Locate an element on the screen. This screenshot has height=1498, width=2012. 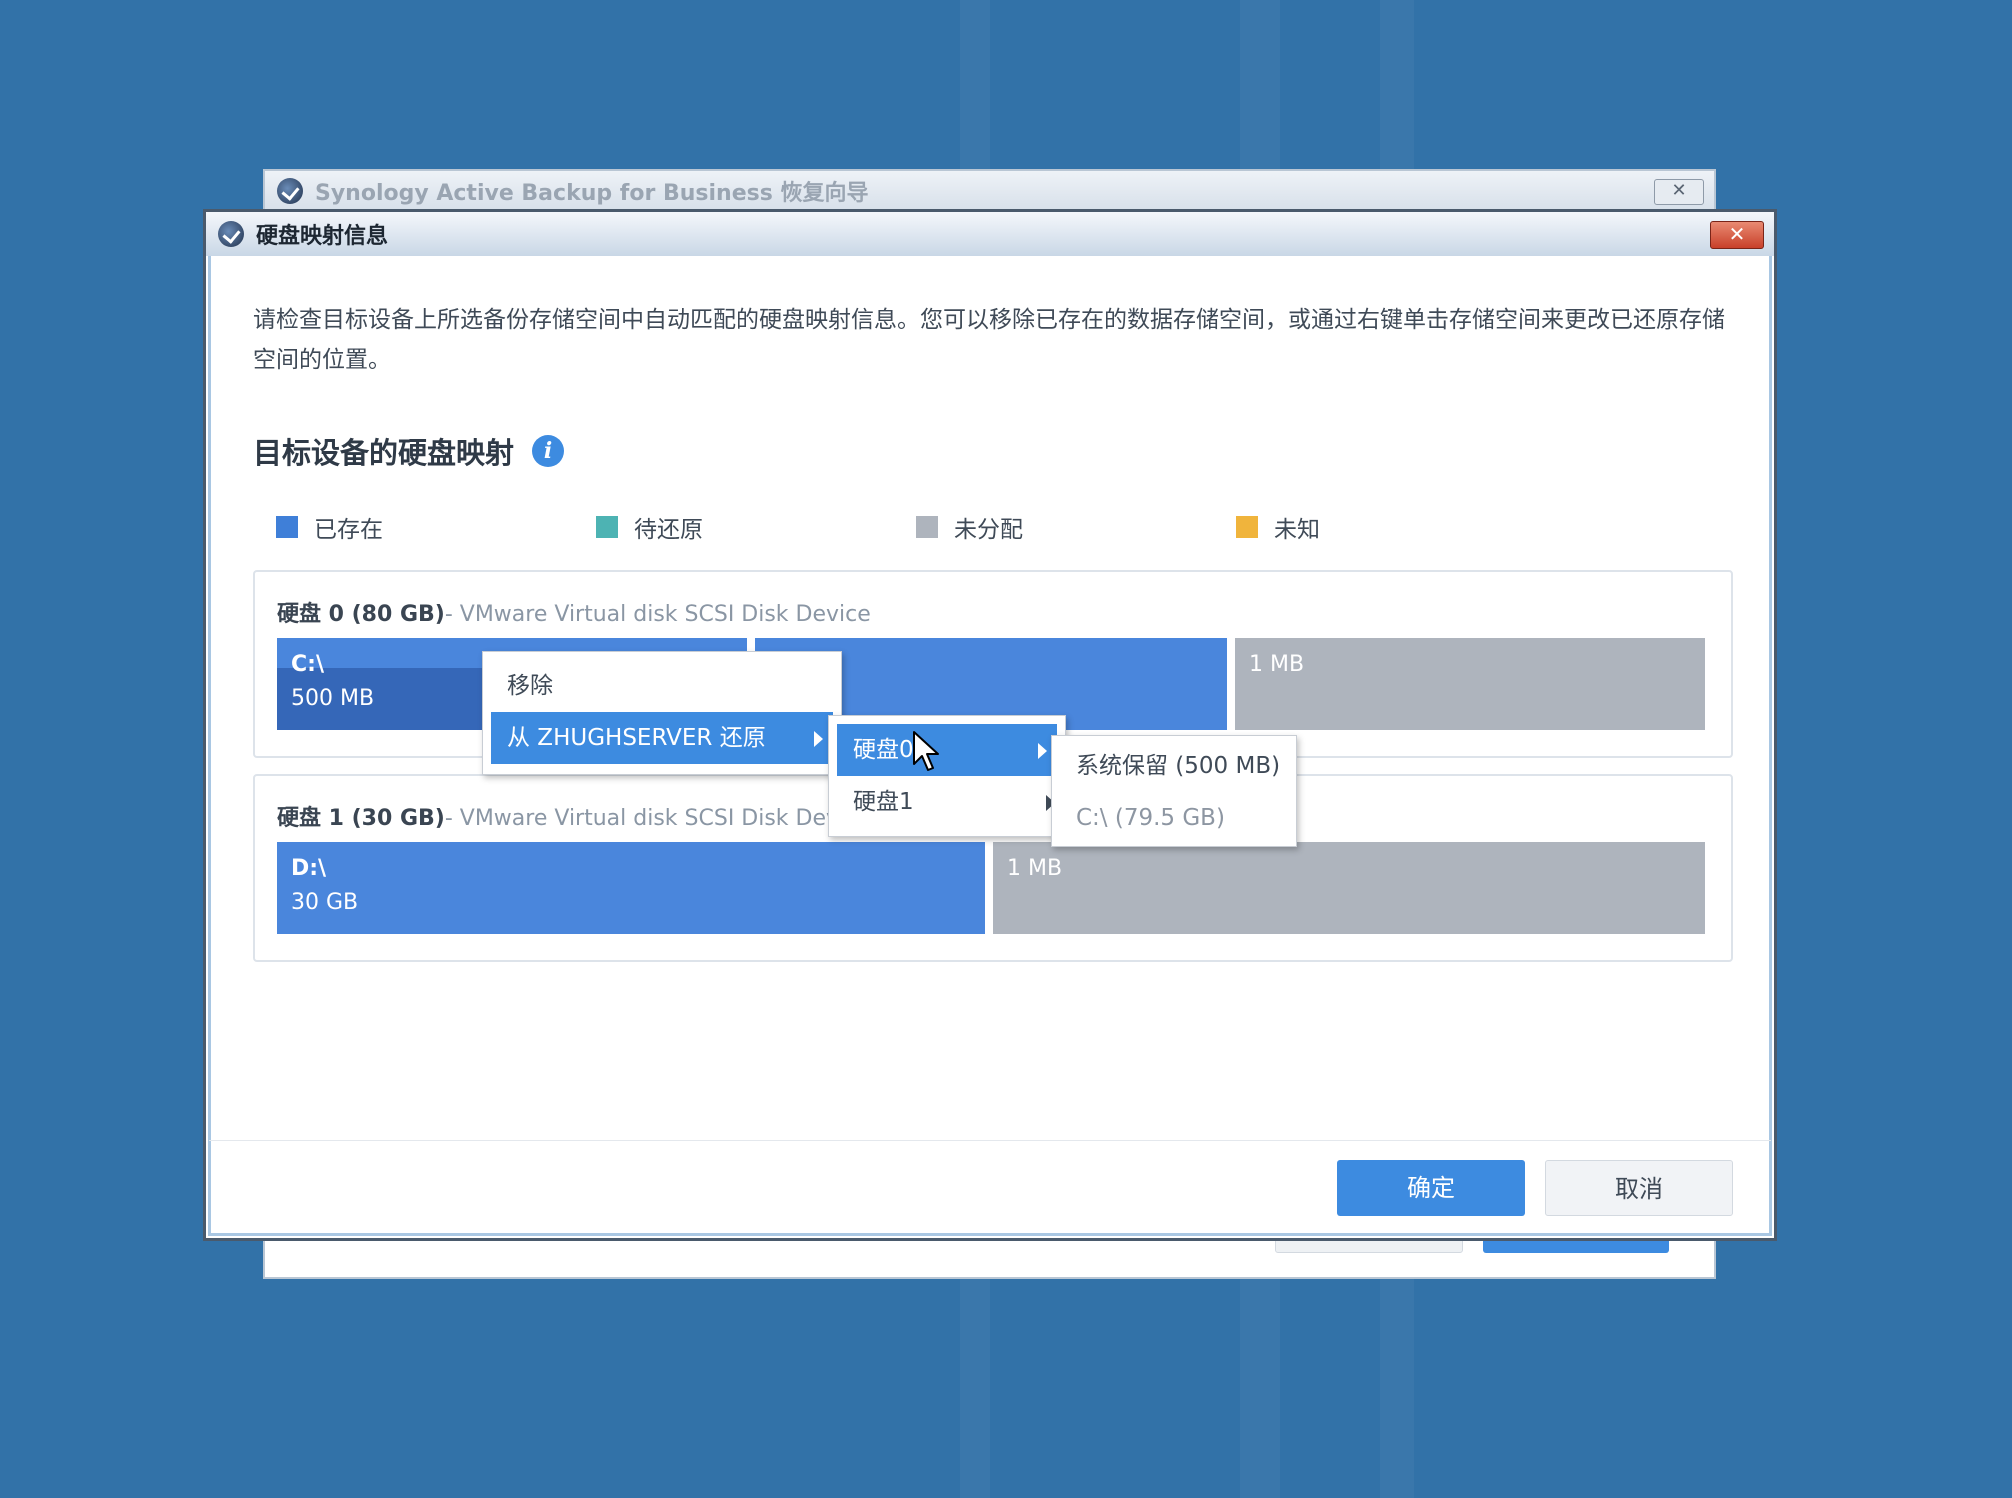
disk-name: 硬盘 1 (30 GB) is located at coordinates (361, 818).